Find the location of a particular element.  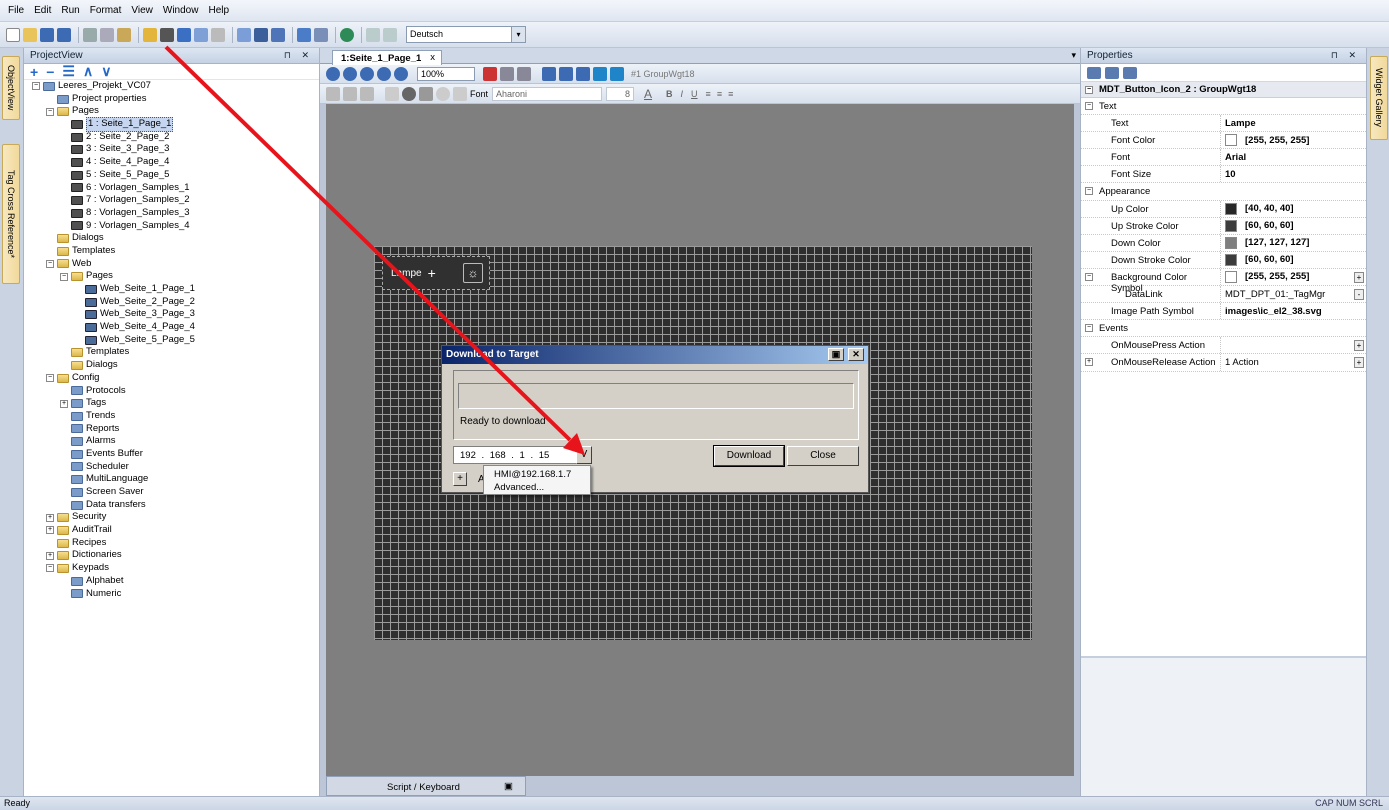

tree-item: Alphabet is located at coordinates (171, 581).